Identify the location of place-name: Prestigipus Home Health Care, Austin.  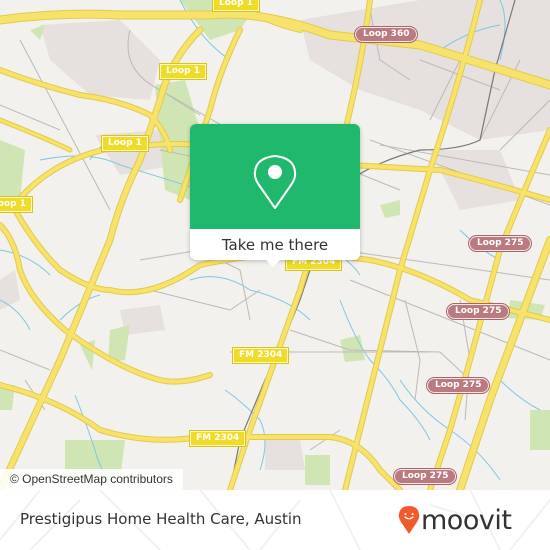
(161, 519).